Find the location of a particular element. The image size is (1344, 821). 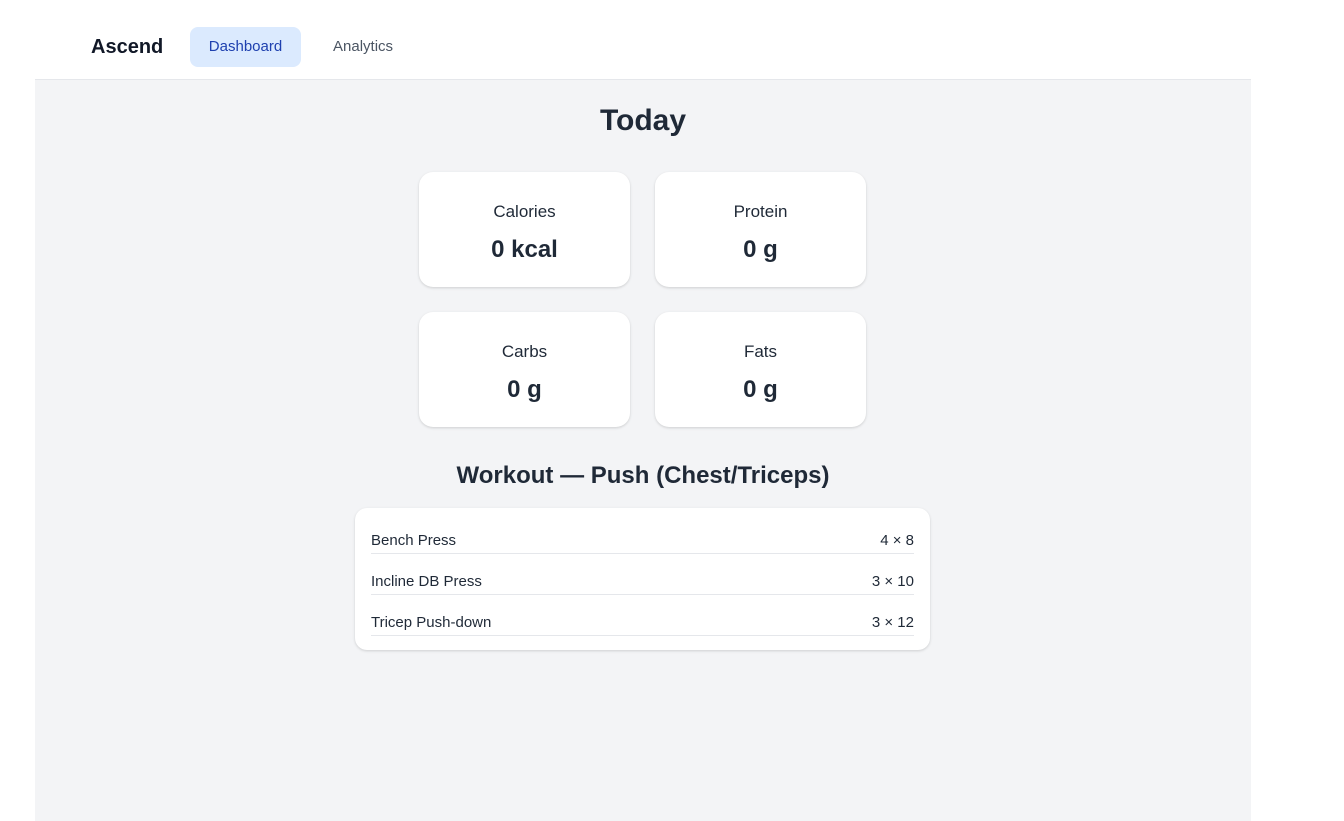

list-item: Bench Press 4 × 8 is located at coordinates (642, 533).